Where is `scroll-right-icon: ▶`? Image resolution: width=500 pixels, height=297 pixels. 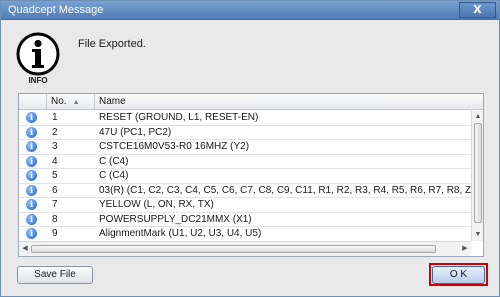
scroll-right-icon: ▶ is located at coordinates (465, 249).